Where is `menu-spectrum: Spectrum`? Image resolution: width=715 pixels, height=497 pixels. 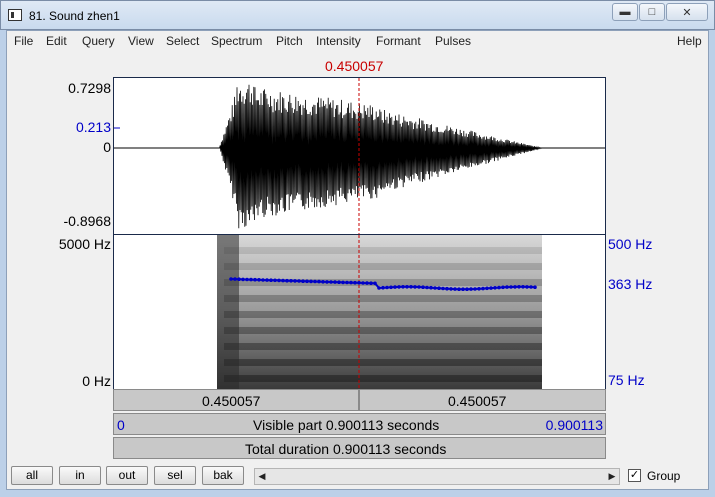 menu-spectrum: Spectrum is located at coordinates (236, 41).